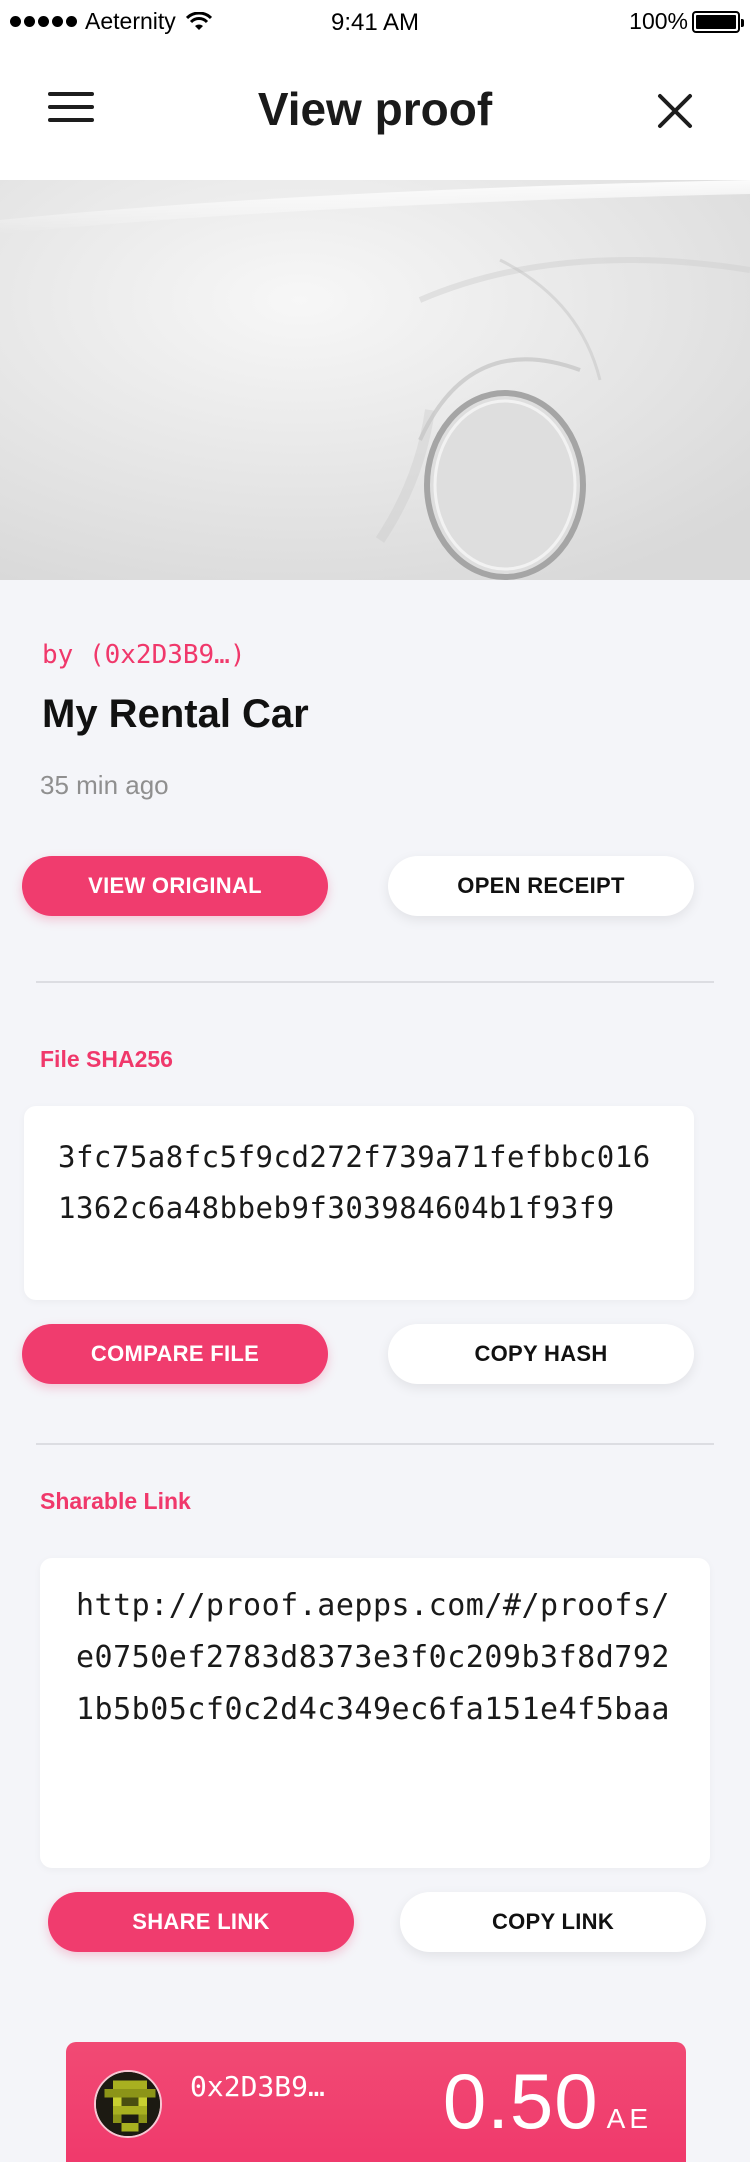 The image size is (750, 2162). I want to click on navigation-bar: View proof, so click(375, 112).